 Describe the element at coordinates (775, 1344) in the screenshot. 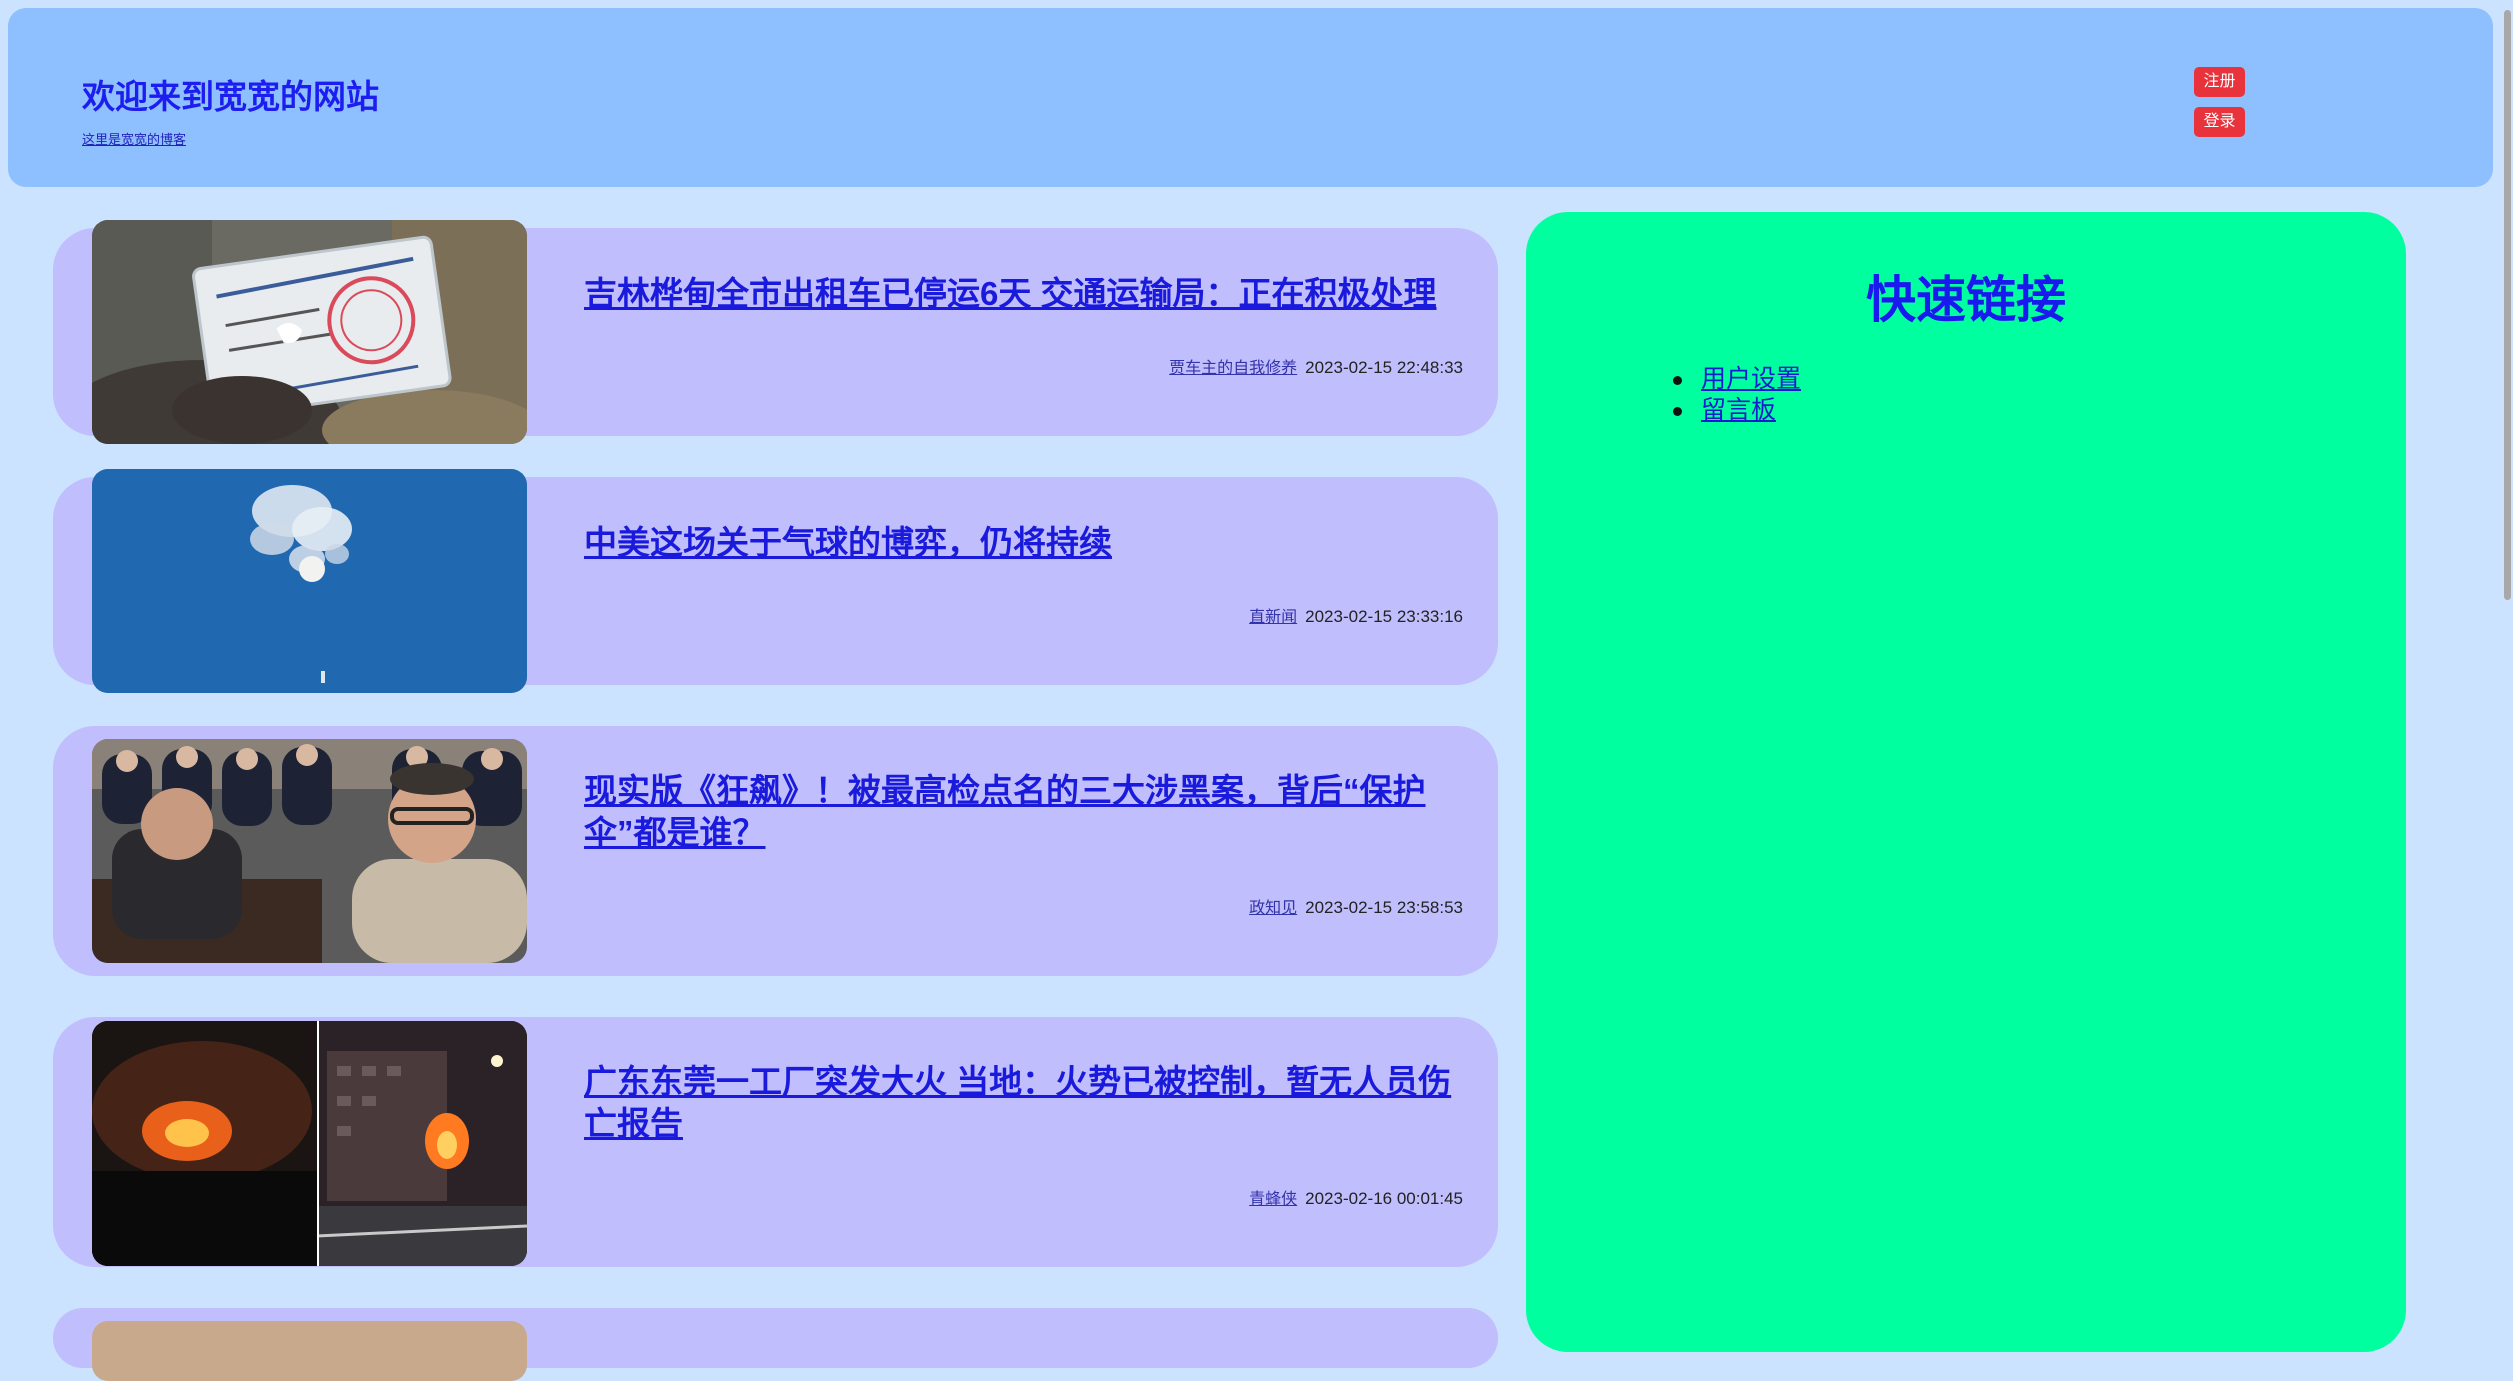

I see `article-card` at that location.